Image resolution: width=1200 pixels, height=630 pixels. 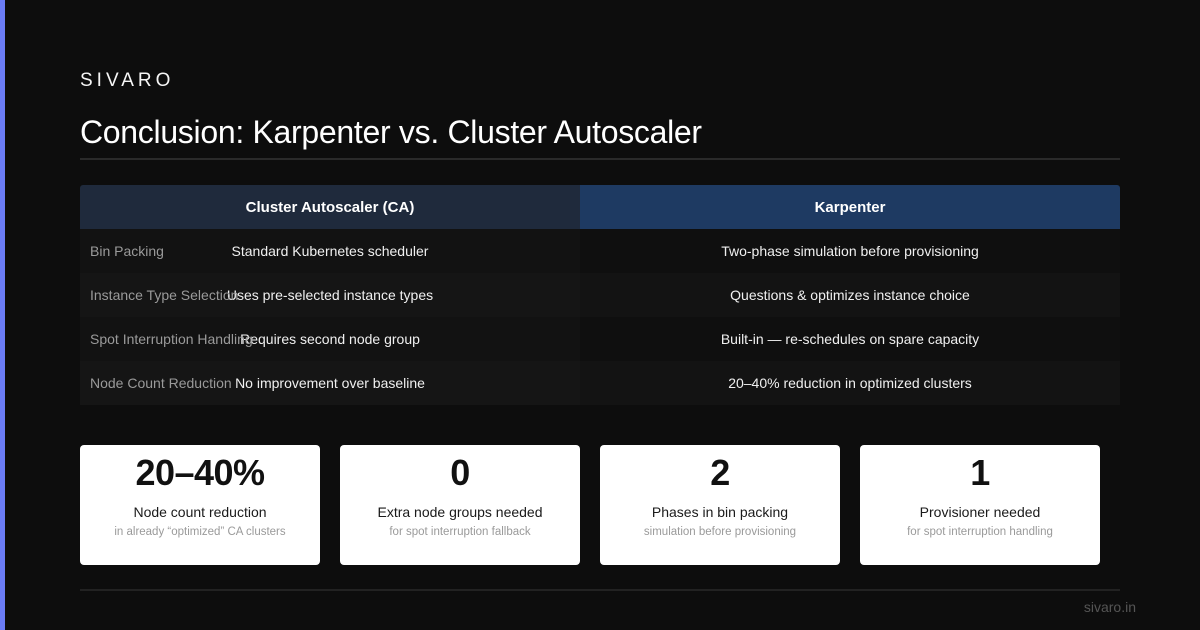 What do you see at coordinates (460, 512) in the screenshot?
I see `stat-label: Extra node groups needed` at bounding box center [460, 512].